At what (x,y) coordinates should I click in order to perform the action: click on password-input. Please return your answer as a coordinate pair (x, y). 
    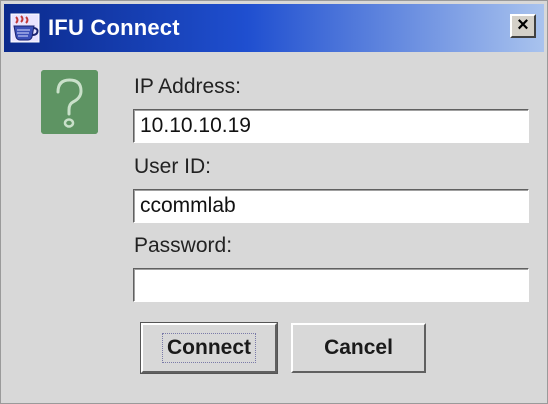
    Looking at the image, I should click on (331, 285).